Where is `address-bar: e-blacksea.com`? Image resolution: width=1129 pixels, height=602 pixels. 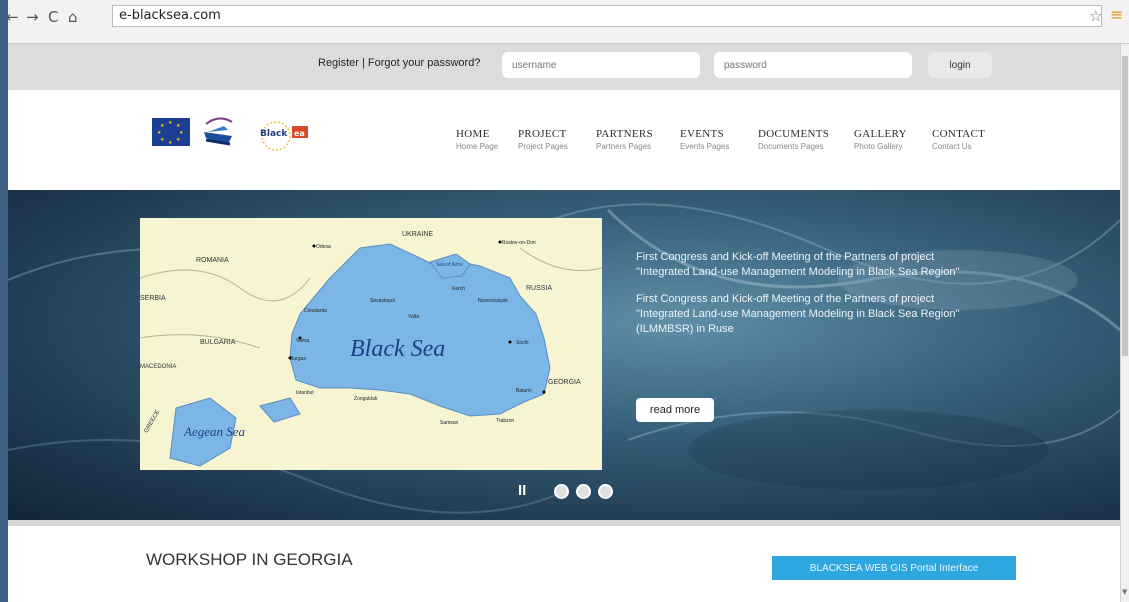
address-bar: e-blacksea.com is located at coordinates (607, 16).